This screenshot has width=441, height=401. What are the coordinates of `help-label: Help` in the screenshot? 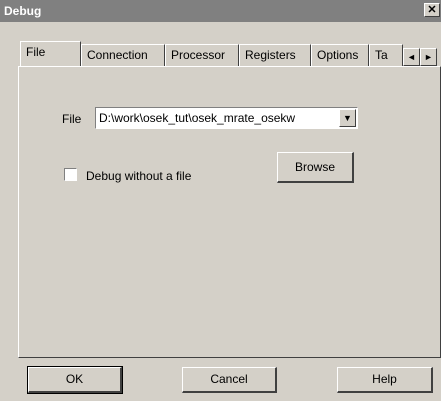 It's located at (384, 379).